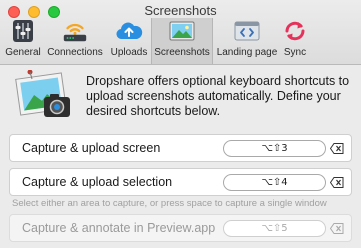 The height and width of the screenshot is (248, 361). I want to click on tab-sync: Sync, so click(295, 41).